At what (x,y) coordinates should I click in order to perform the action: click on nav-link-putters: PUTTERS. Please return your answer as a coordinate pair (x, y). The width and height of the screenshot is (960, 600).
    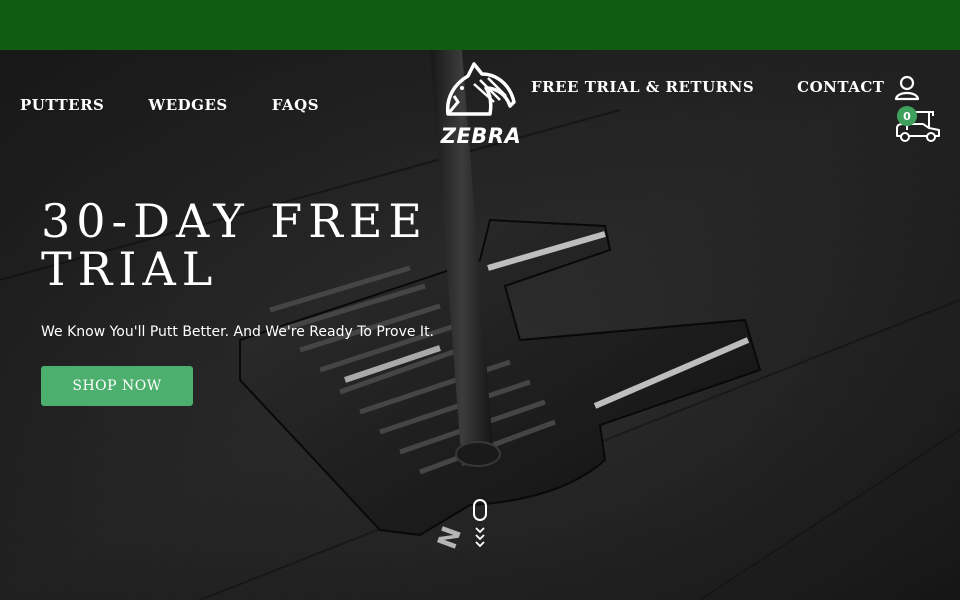
    Looking at the image, I should click on (62, 105).